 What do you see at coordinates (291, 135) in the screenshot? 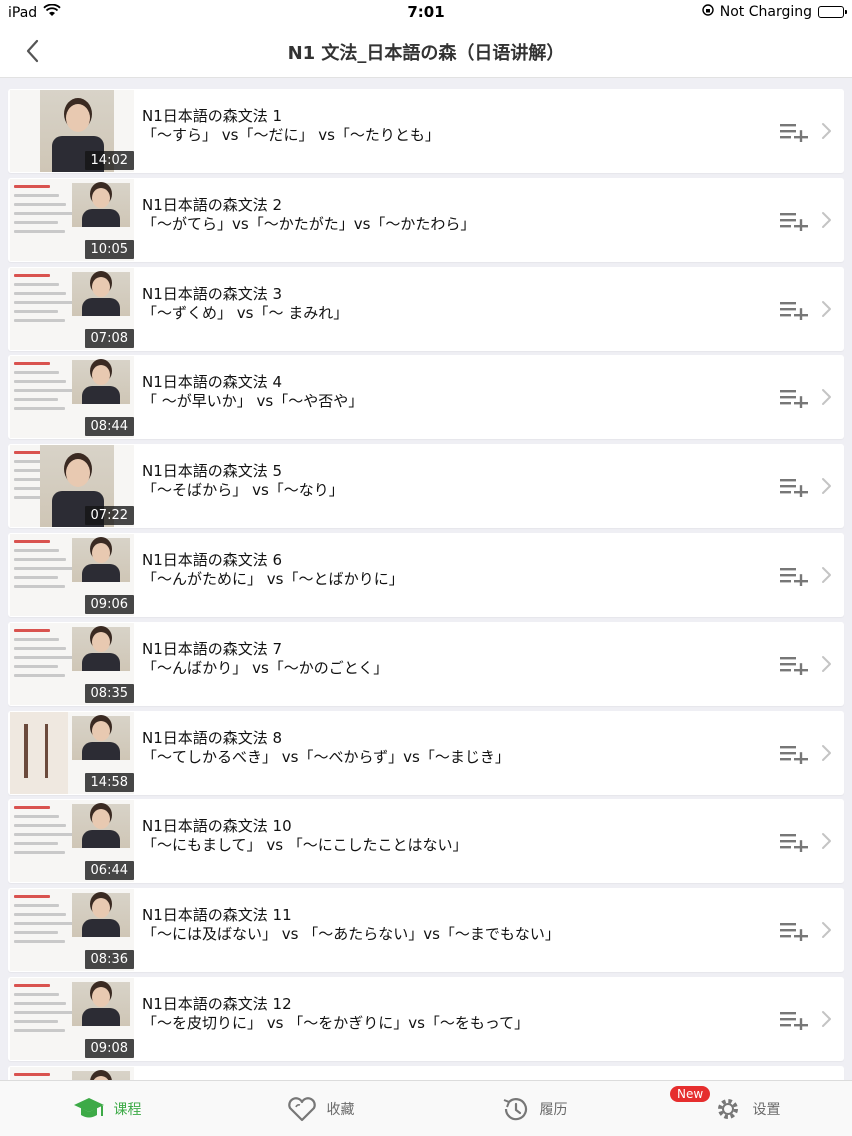
I see `lesson-subtitle: 「～すら」 vs「～だに」 vs「～たりとも」` at bounding box center [291, 135].